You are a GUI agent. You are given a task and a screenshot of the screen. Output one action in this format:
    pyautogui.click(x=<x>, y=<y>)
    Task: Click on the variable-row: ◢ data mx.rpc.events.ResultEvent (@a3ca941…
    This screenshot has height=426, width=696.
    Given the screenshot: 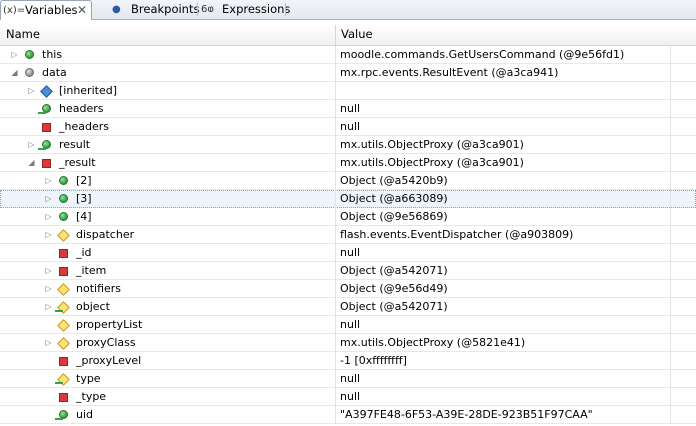 What is the action you would take?
    pyautogui.click(x=348, y=73)
    